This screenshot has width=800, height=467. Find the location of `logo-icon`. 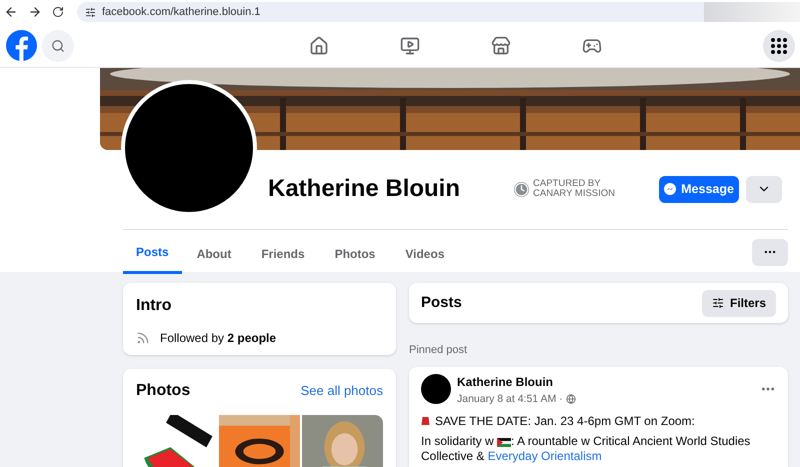

logo-icon is located at coordinates (21, 45).